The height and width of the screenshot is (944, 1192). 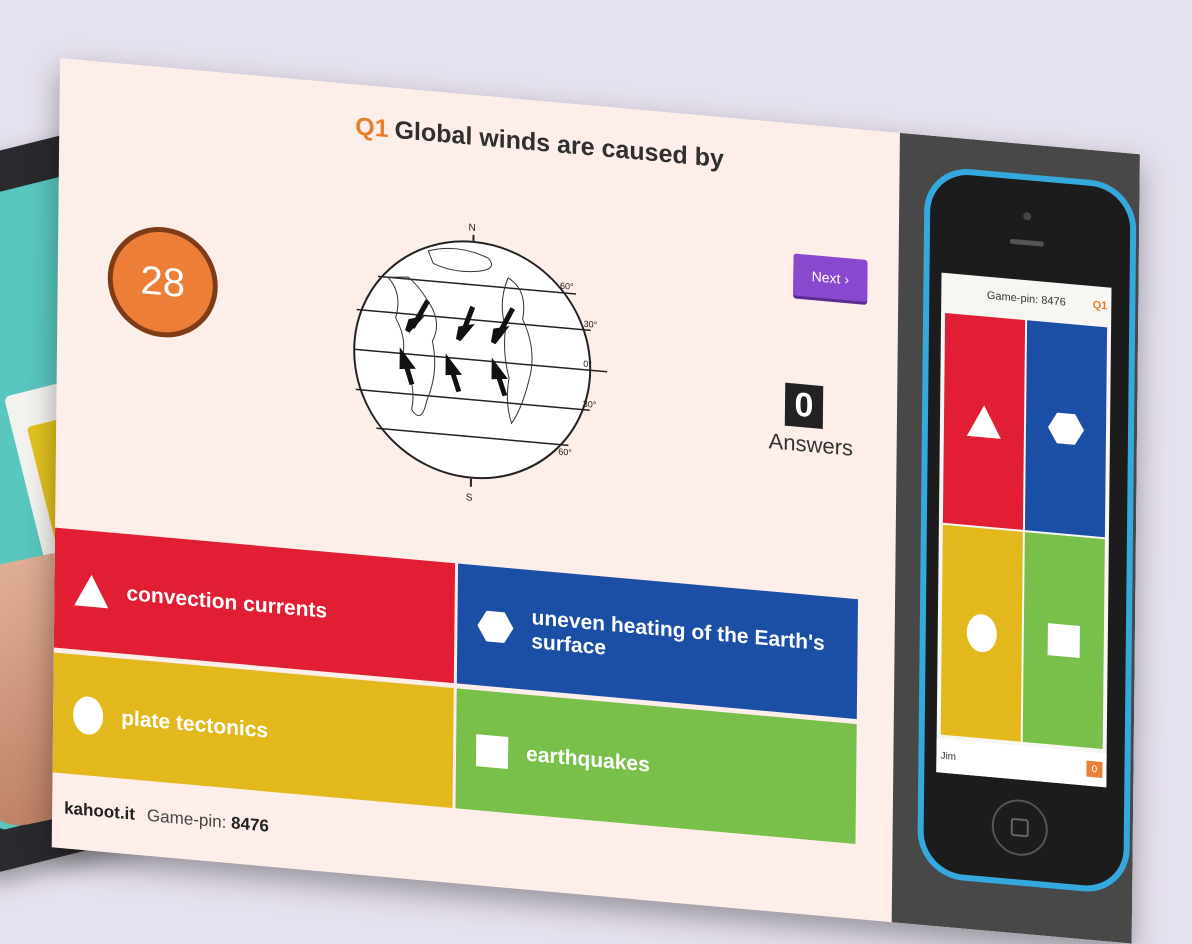 I want to click on countdown-timer: 28, so click(x=163, y=282).